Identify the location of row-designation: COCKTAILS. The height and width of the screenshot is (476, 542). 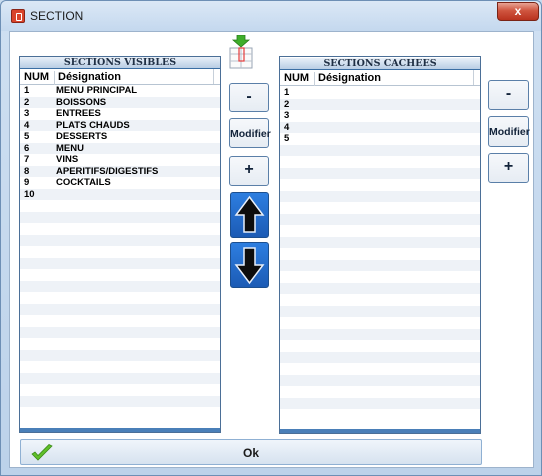
(83, 182).